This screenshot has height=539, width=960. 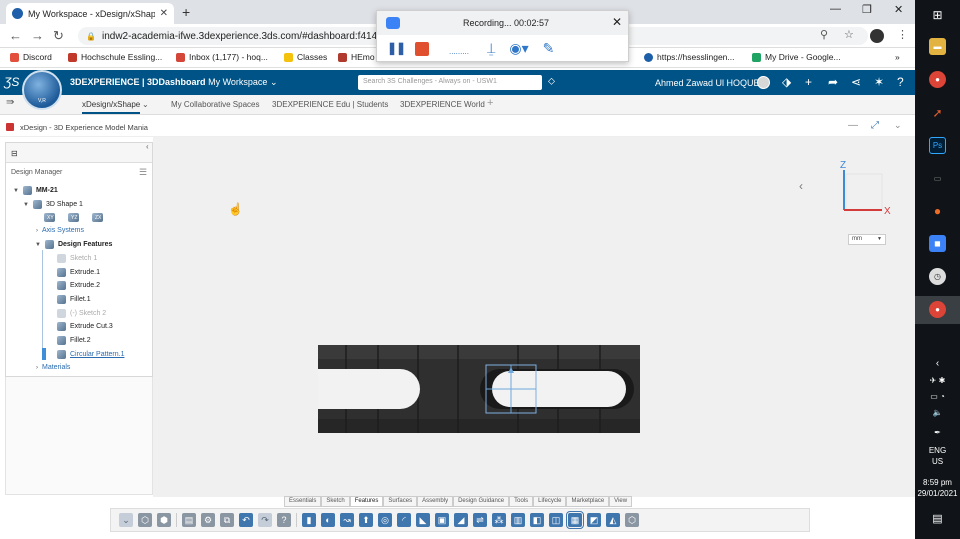 What do you see at coordinates (902, 34) in the screenshot?
I see `browser-menu-icon: ⋮` at bounding box center [902, 34].